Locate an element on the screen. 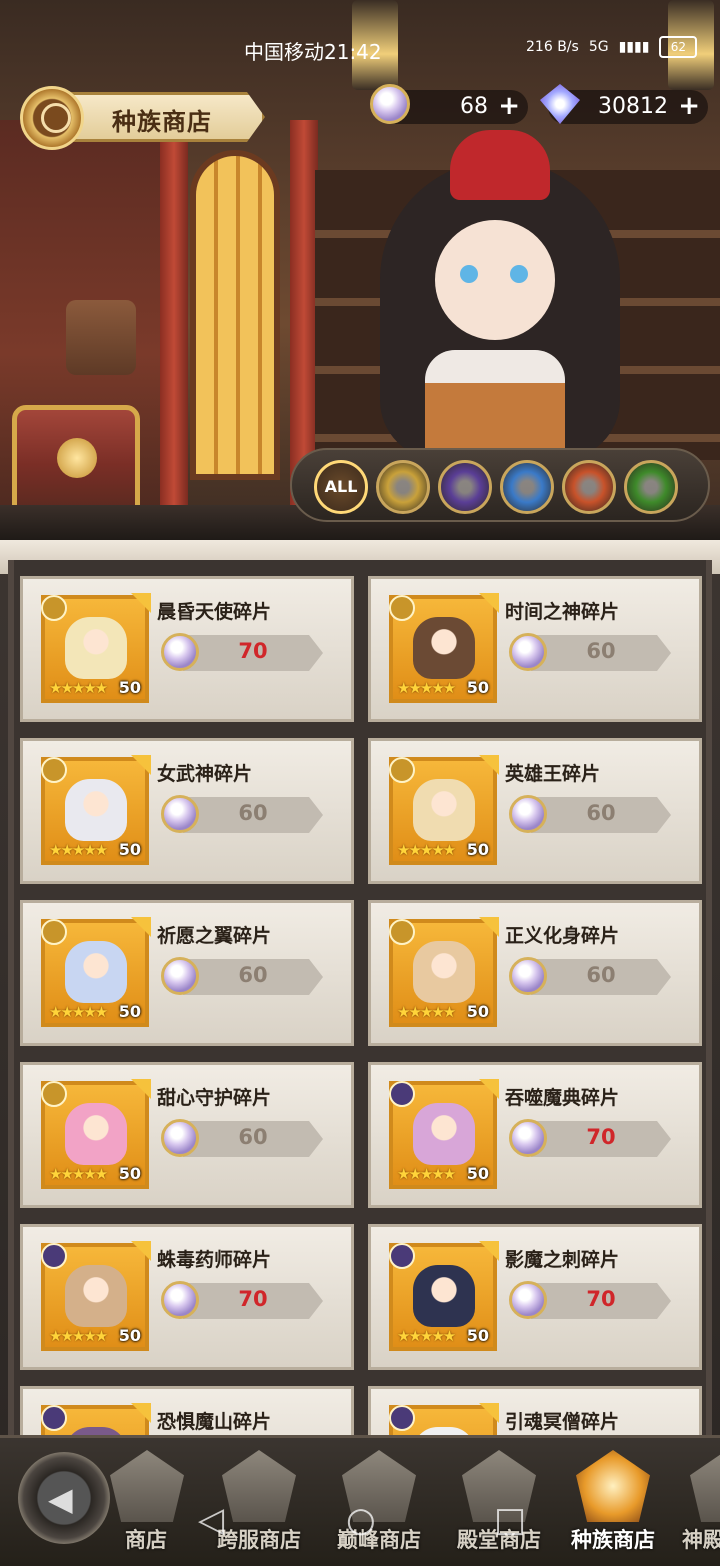  item-name: 恐惧魔山碎片 is located at coordinates (214, 1422).